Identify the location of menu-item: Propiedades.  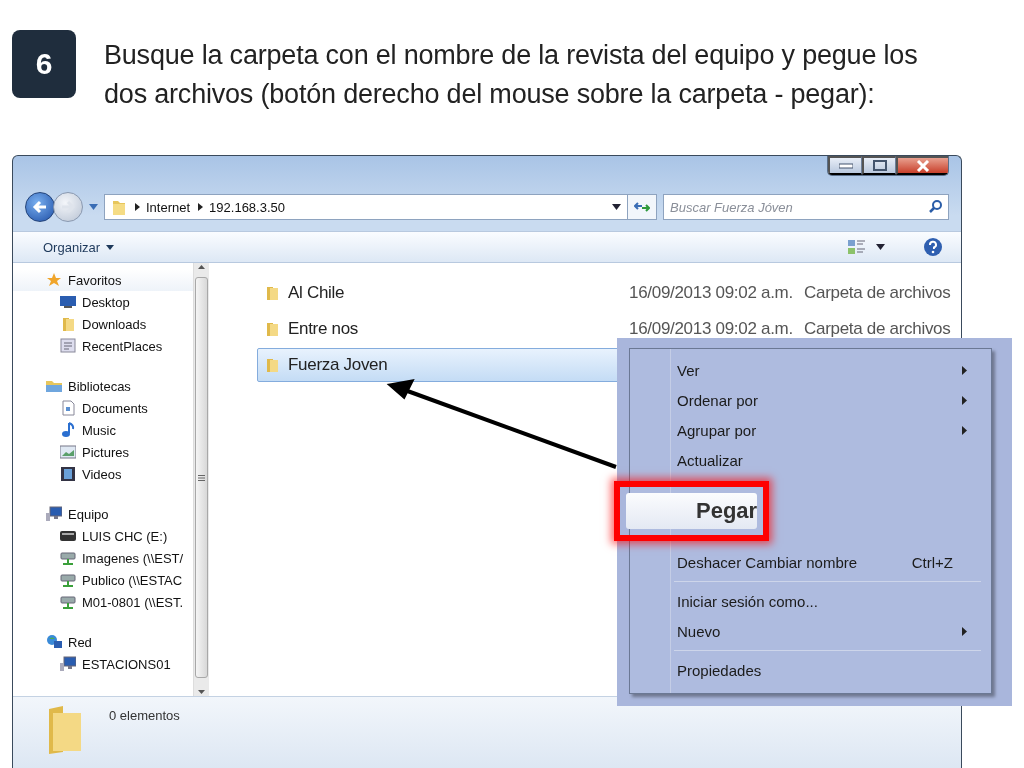
(805, 670).